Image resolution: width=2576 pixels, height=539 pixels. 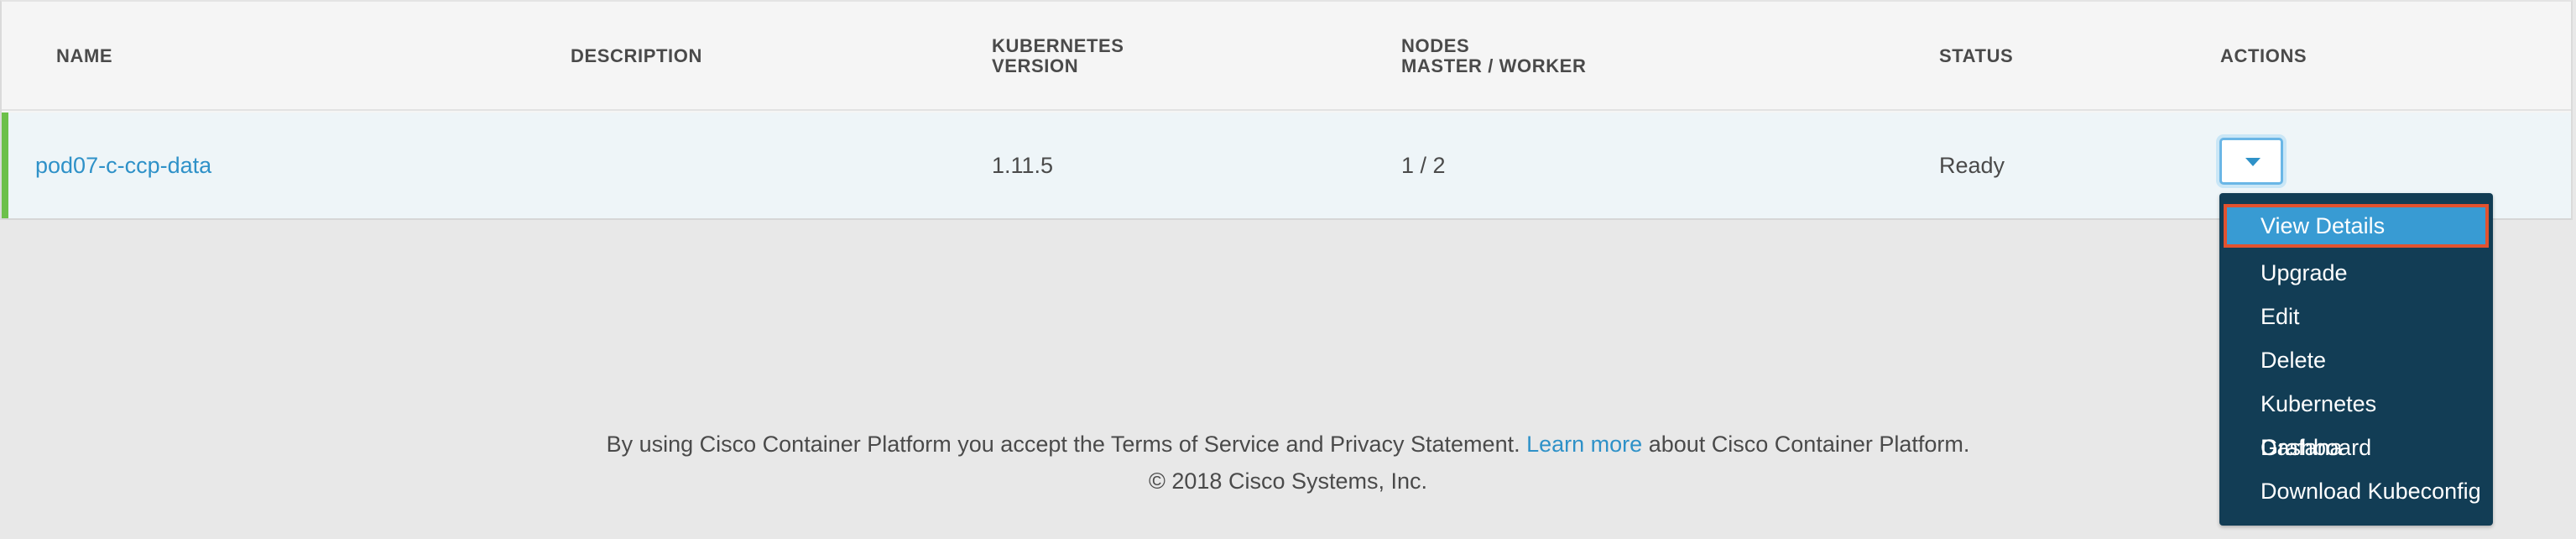 I want to click on row-status-indicator, so click(x=5, y=165).